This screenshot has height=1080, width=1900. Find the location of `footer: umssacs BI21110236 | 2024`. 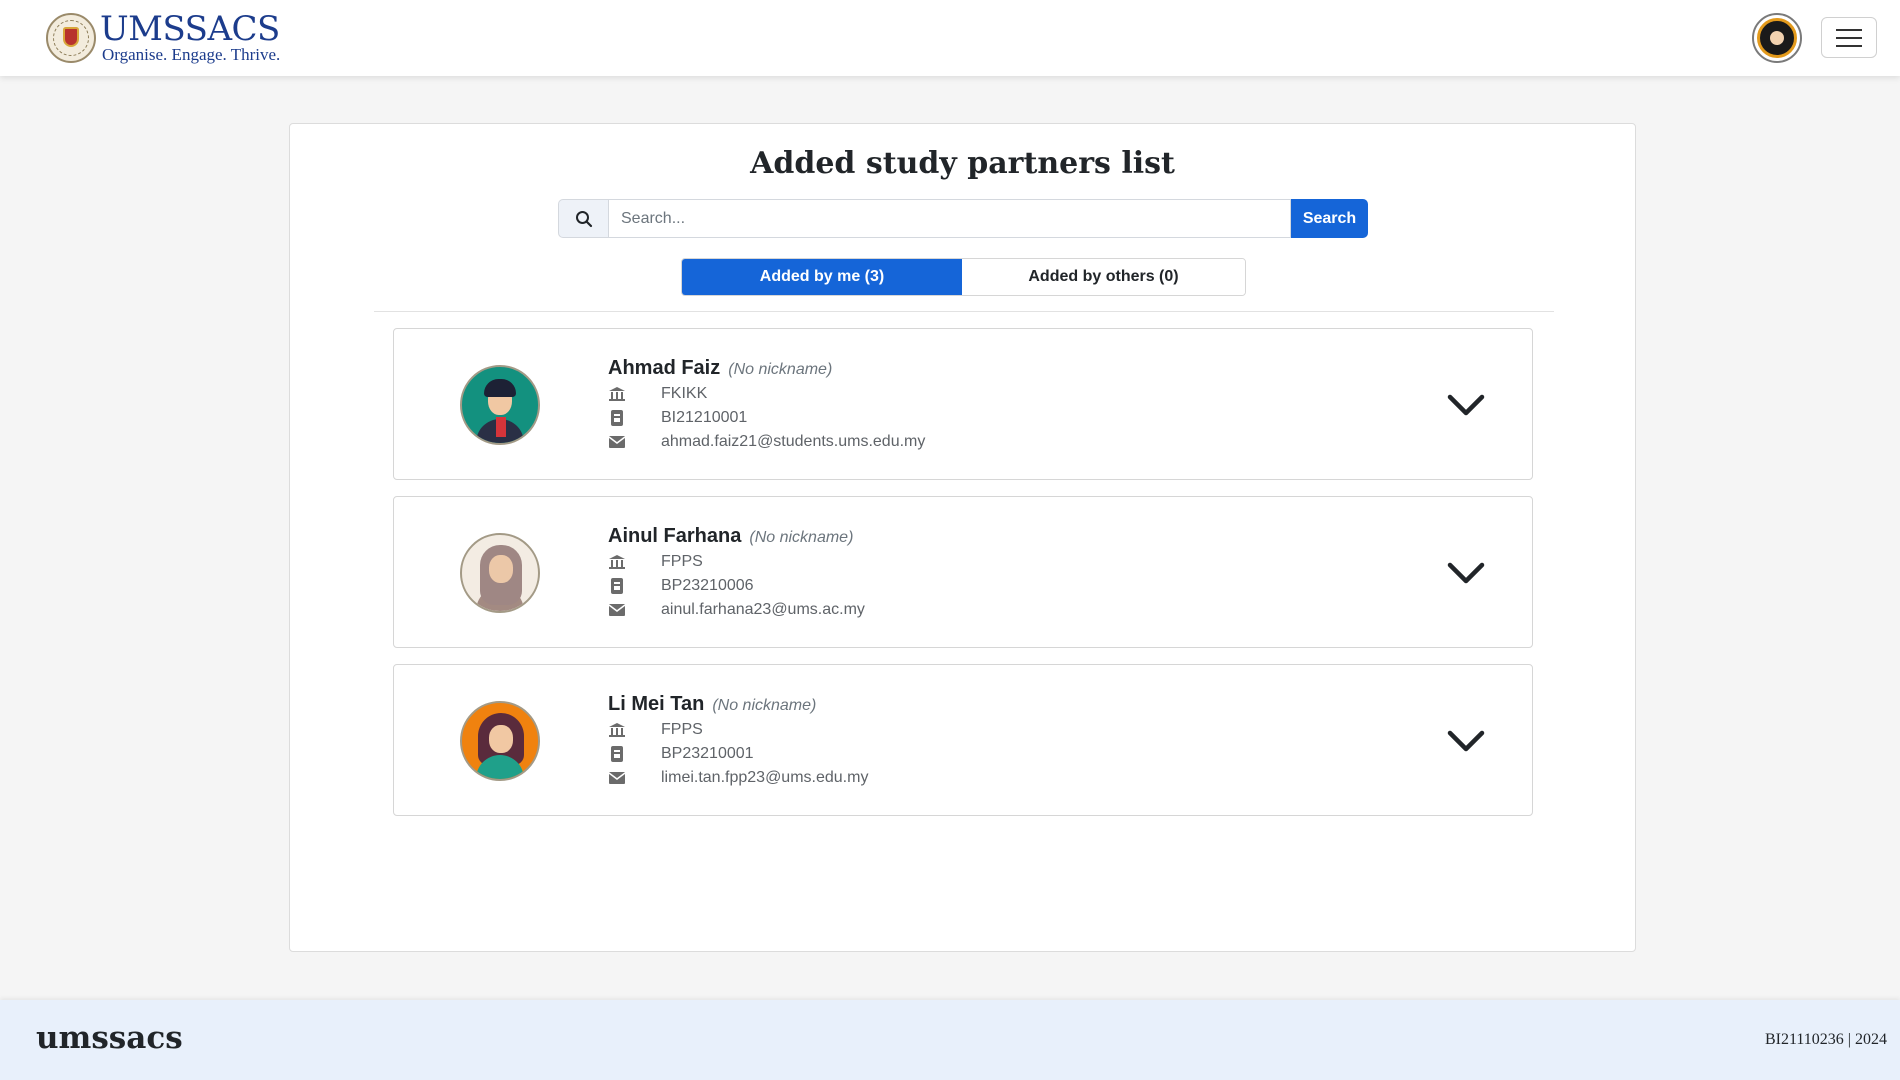

footer: umssacs BI21110236 | 2024 is located at coordinates (950, 1040).